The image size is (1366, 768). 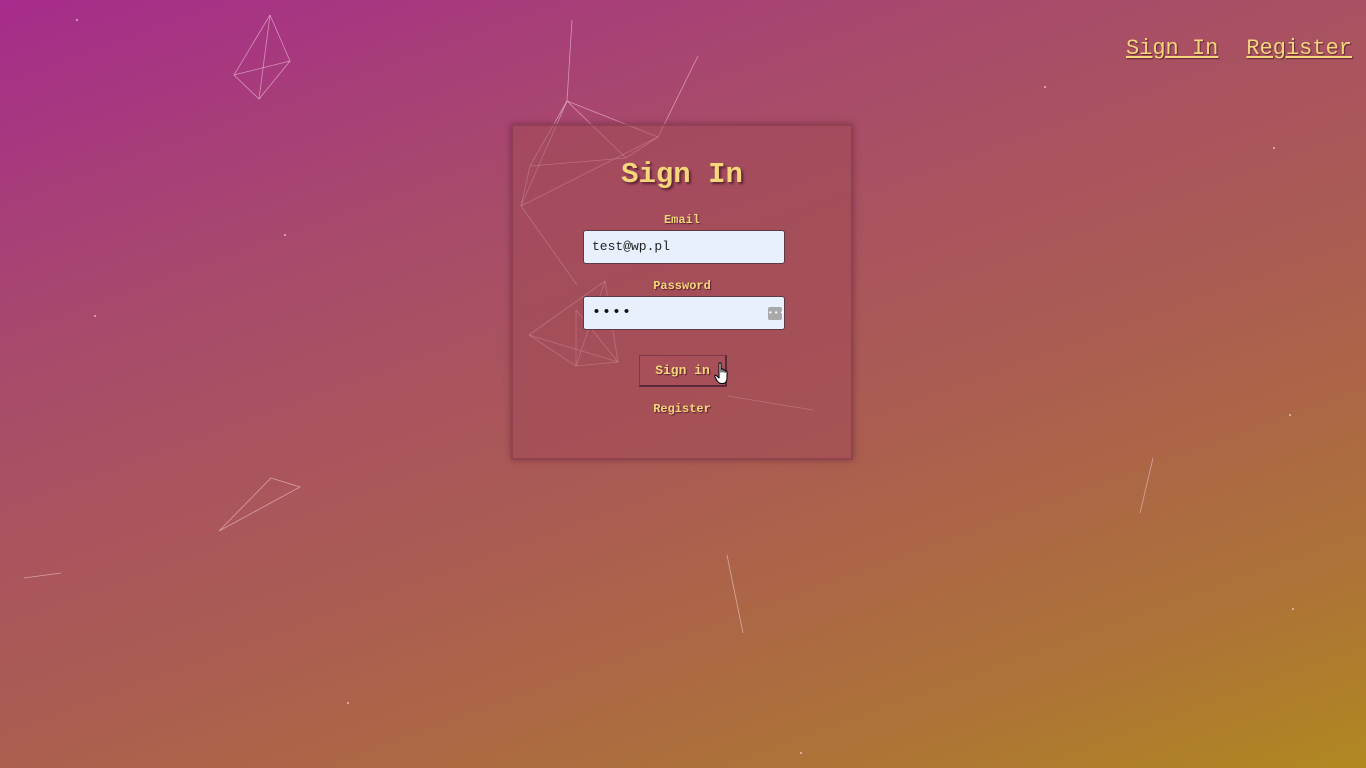 I want to click on nav-sign-in-link: Sign In, so click(x=1172, y=48).